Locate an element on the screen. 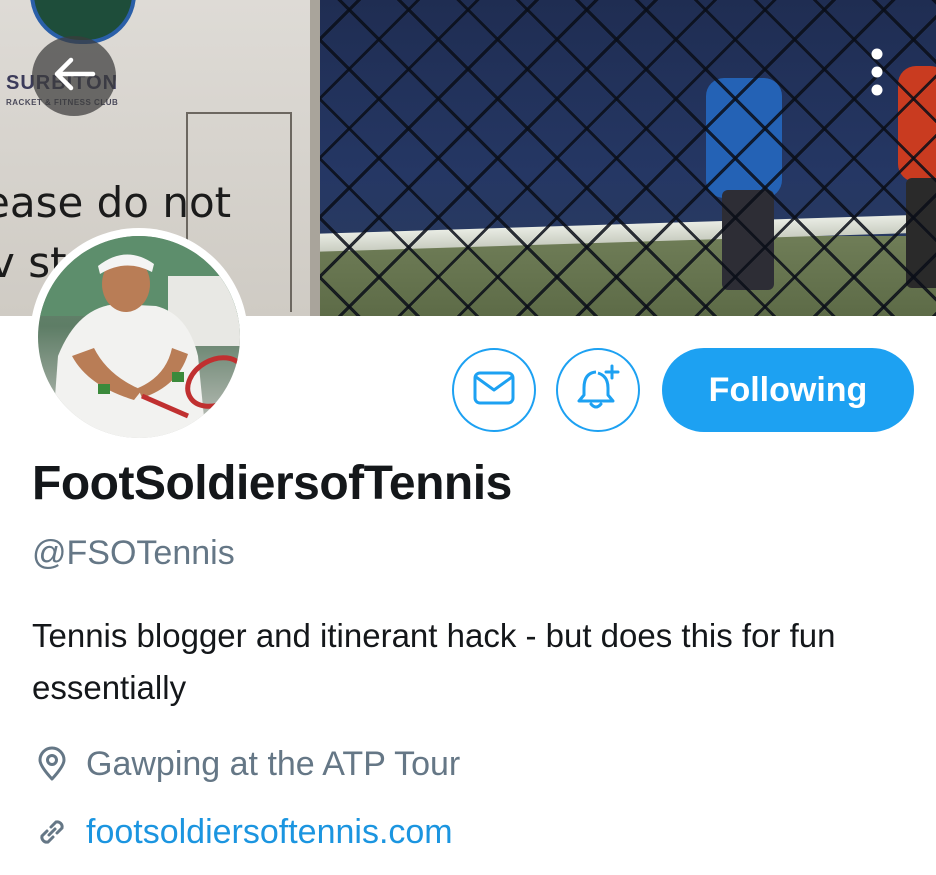 The width and height of the screenshot is (936, 875). link-icon is located at coordinates (52, 832).